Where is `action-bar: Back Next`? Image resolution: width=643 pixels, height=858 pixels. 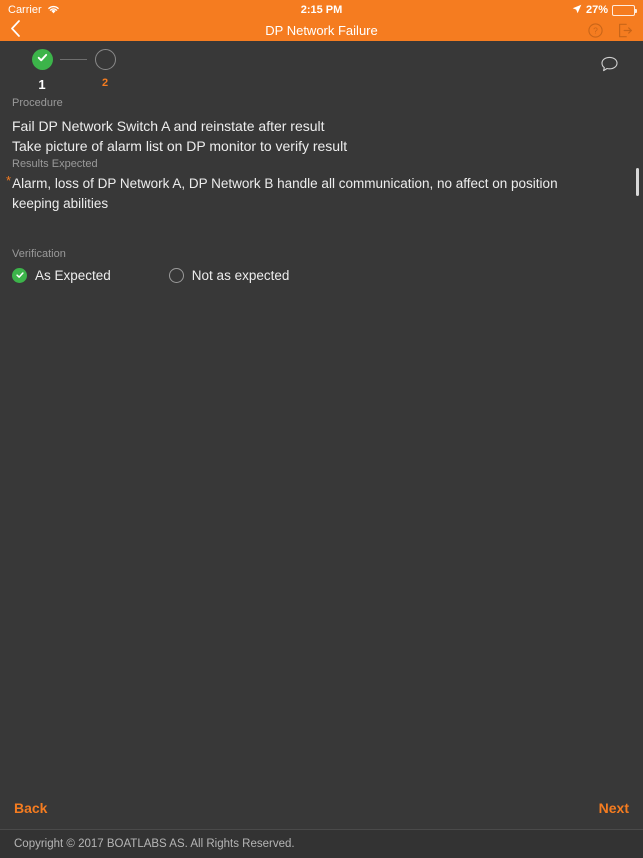
action-bar: Back Next is located at coordinates (321, 808).